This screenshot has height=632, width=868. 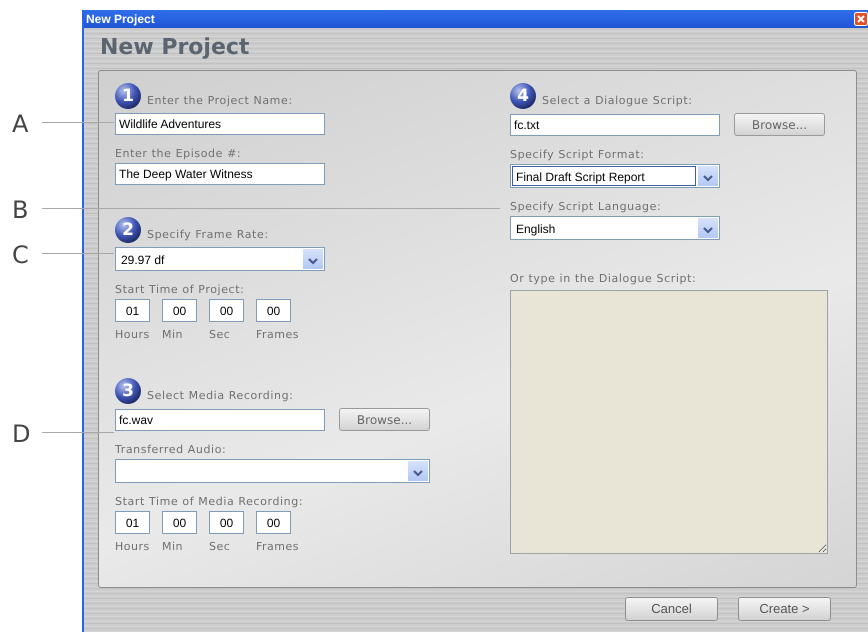 I want to click on step-number: 3, so click(x=128, y=391).